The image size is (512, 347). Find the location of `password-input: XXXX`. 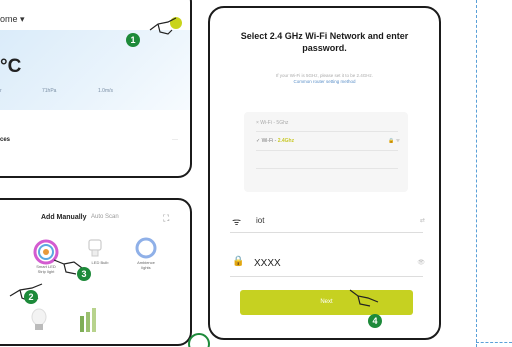

password-input: XXXX is located at coordinates (267, 263).